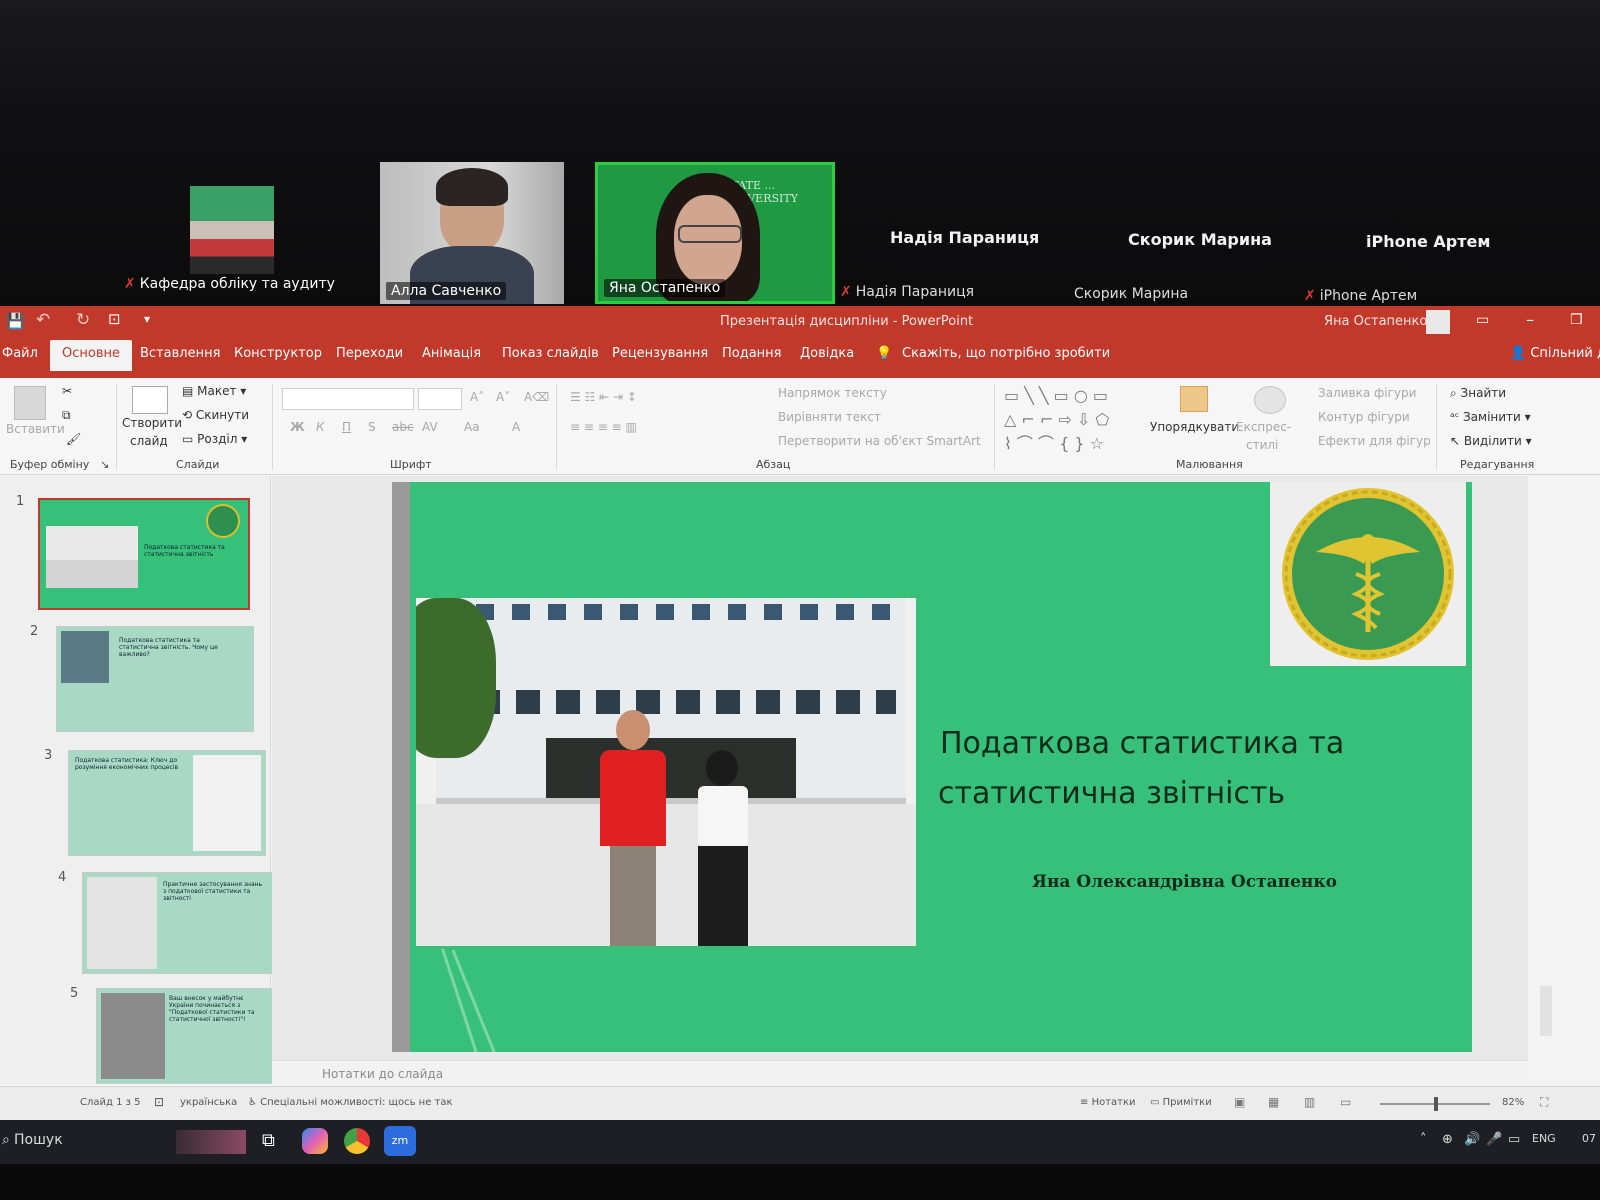 The height and width of the screenshot is (1200, 1600). I want to click on tab-review: Рецензування, so click(660, 353).